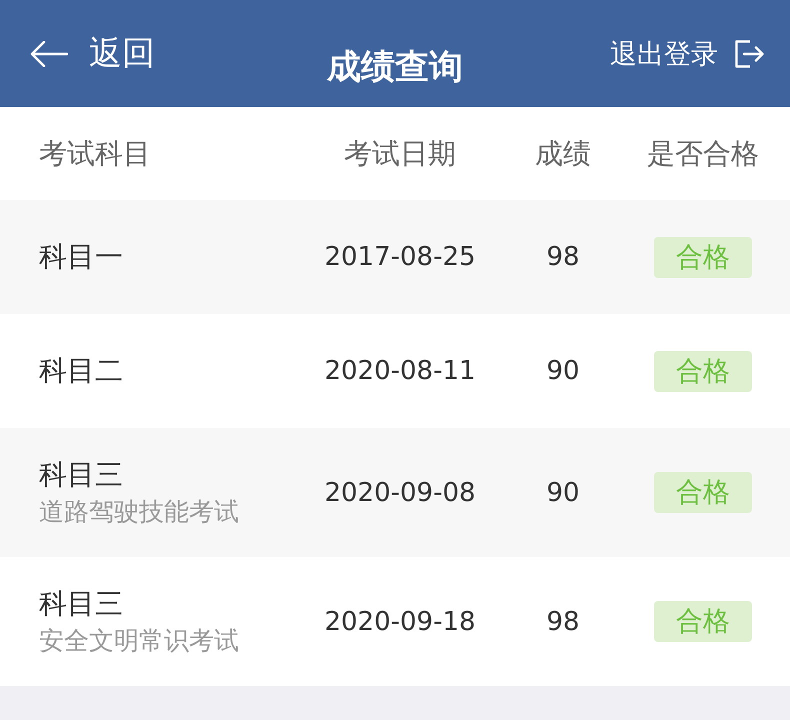 Image resolution: width=790 pixels, height=720 pixels. Describe the element at coordinates (395, 67) in the screenshot. I see `page-title: 成绩查询` at that location.